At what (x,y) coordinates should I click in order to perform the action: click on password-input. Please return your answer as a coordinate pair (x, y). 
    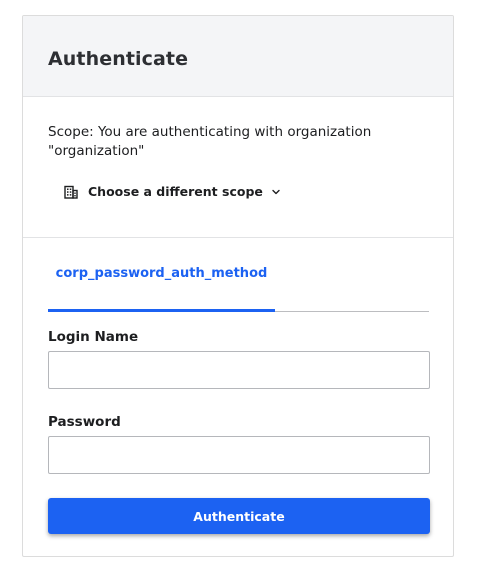
    Looking at the image, I should click on (239, 455).